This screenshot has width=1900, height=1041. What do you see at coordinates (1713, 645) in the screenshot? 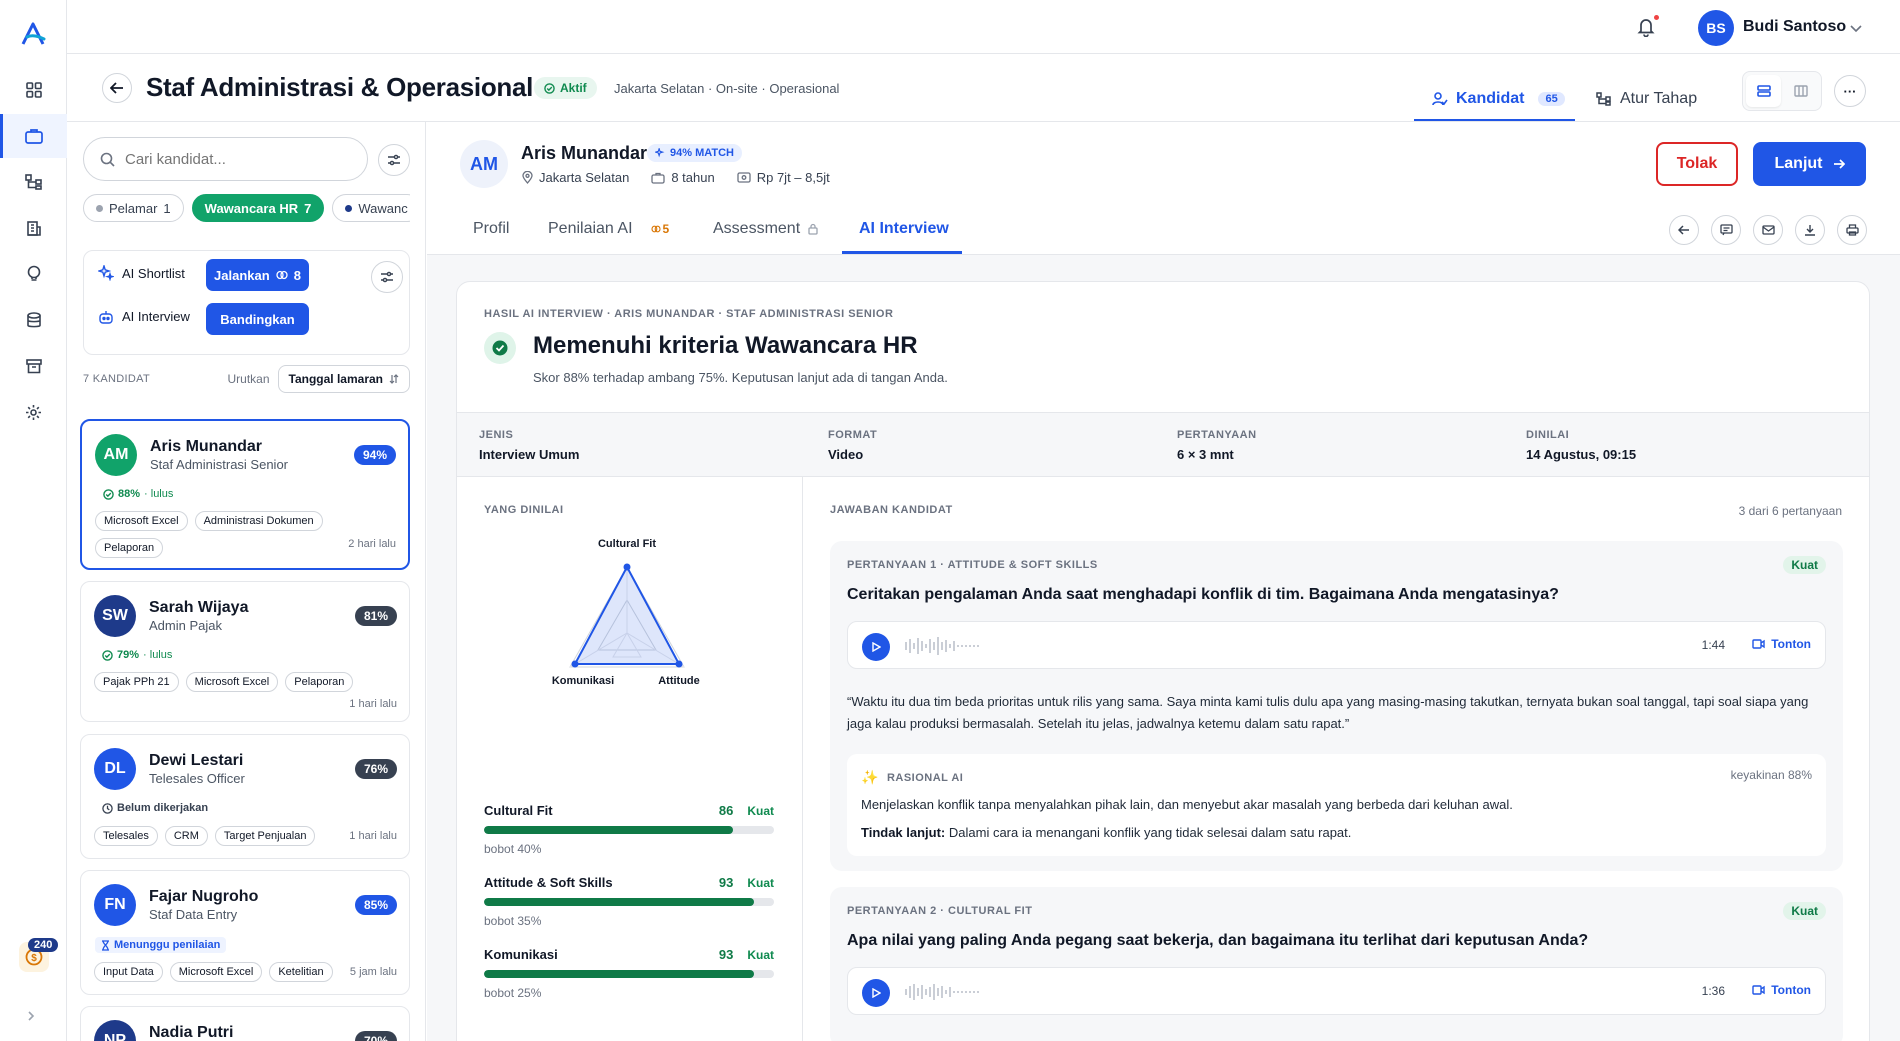
I see `audio-duration: 1:44` at bounding box center [1713, 645].